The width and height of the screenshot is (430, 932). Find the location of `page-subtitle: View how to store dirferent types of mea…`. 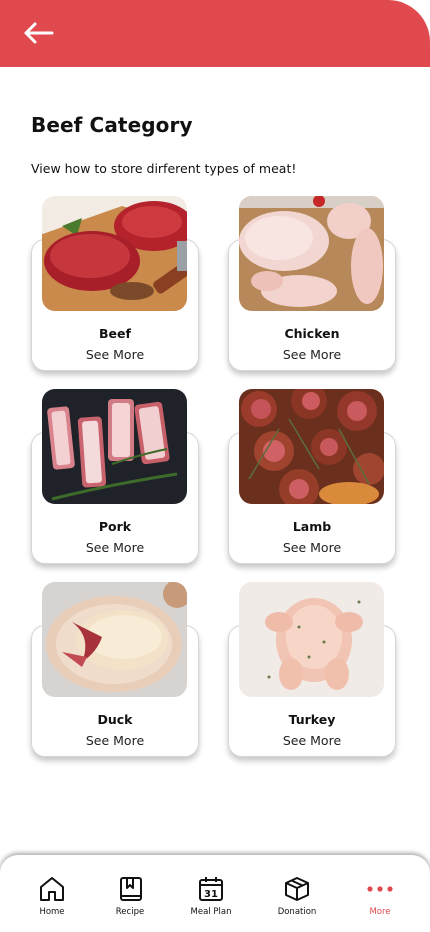

page-subtitle: View how to store dirferent types of mea… is located at coordinates (164, 168).